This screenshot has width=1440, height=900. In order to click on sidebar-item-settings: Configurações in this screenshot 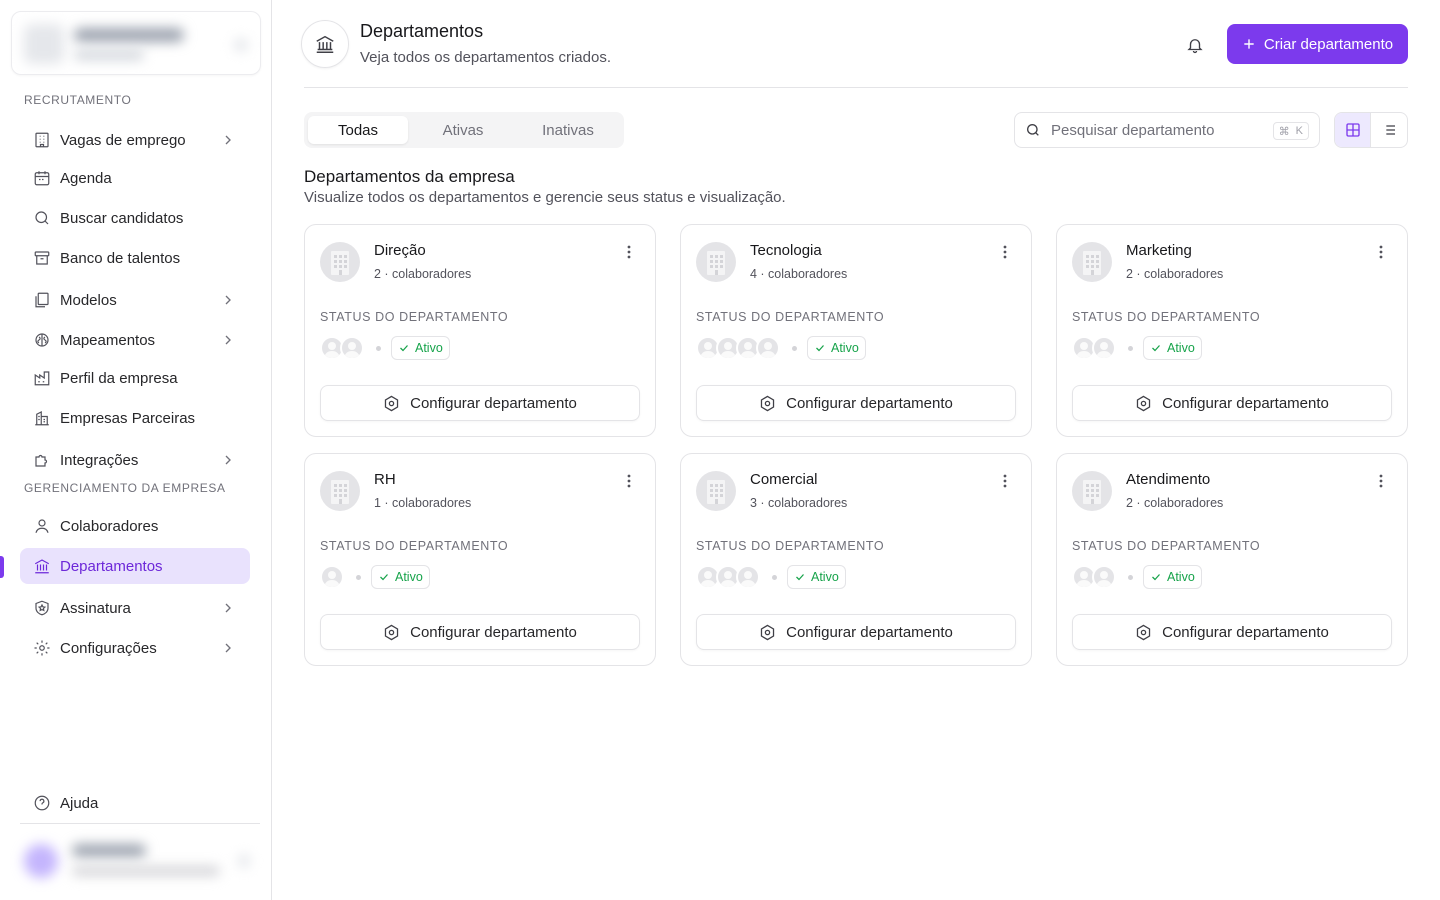, I will do `click(135, 648)`.